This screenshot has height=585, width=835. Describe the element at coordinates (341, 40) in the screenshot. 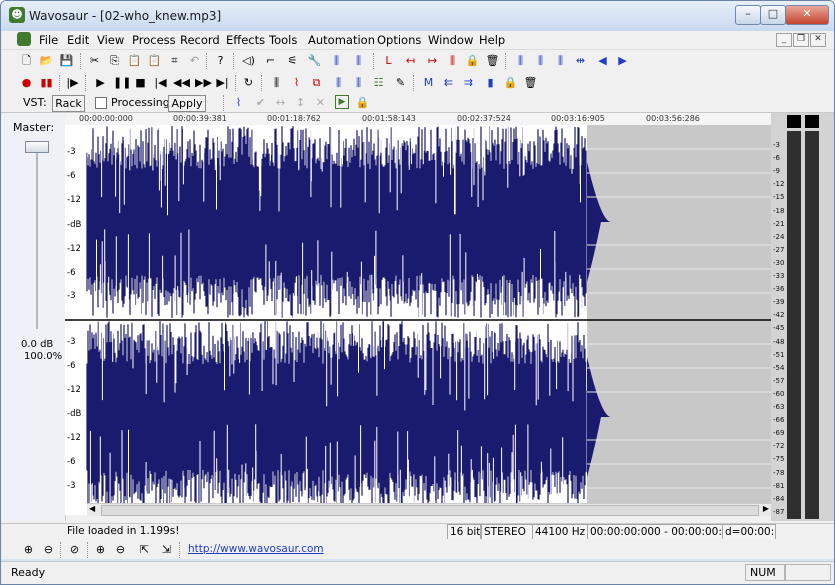

I see `menu-automation: Automation` at that location.